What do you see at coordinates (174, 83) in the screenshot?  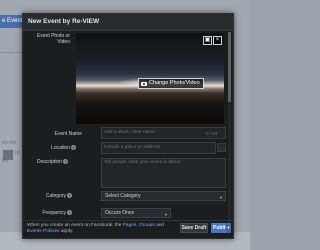 I see `change-photo-label: Change Photo/Video` at bounding box center [174, 83].